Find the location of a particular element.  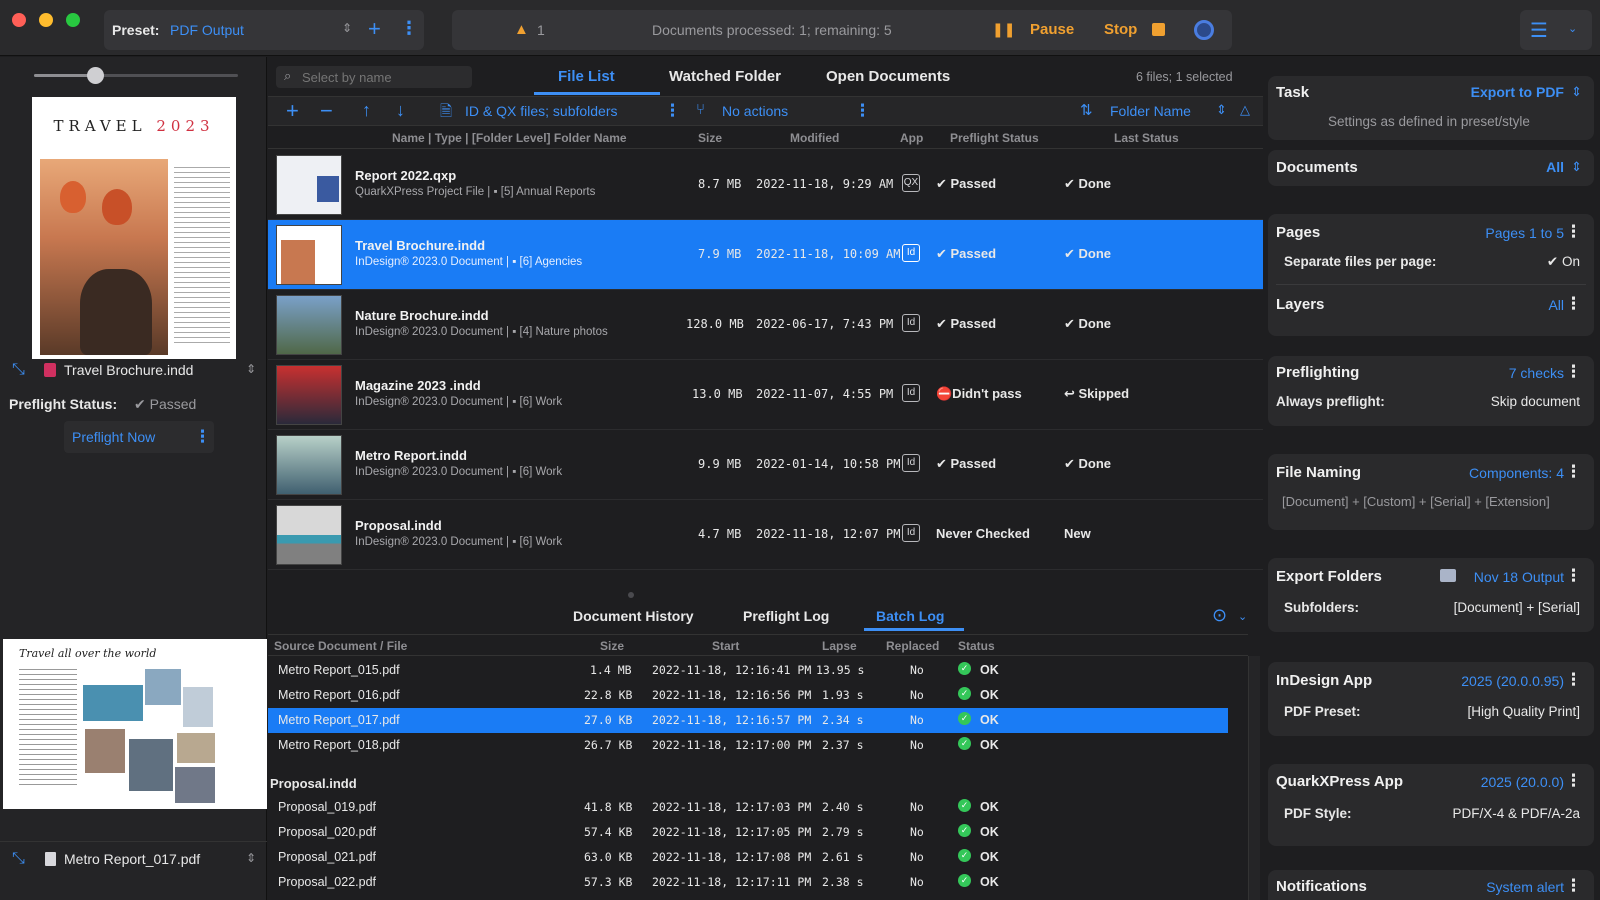

sort-direction-icon: △ is located at coordinates (1245, 110).